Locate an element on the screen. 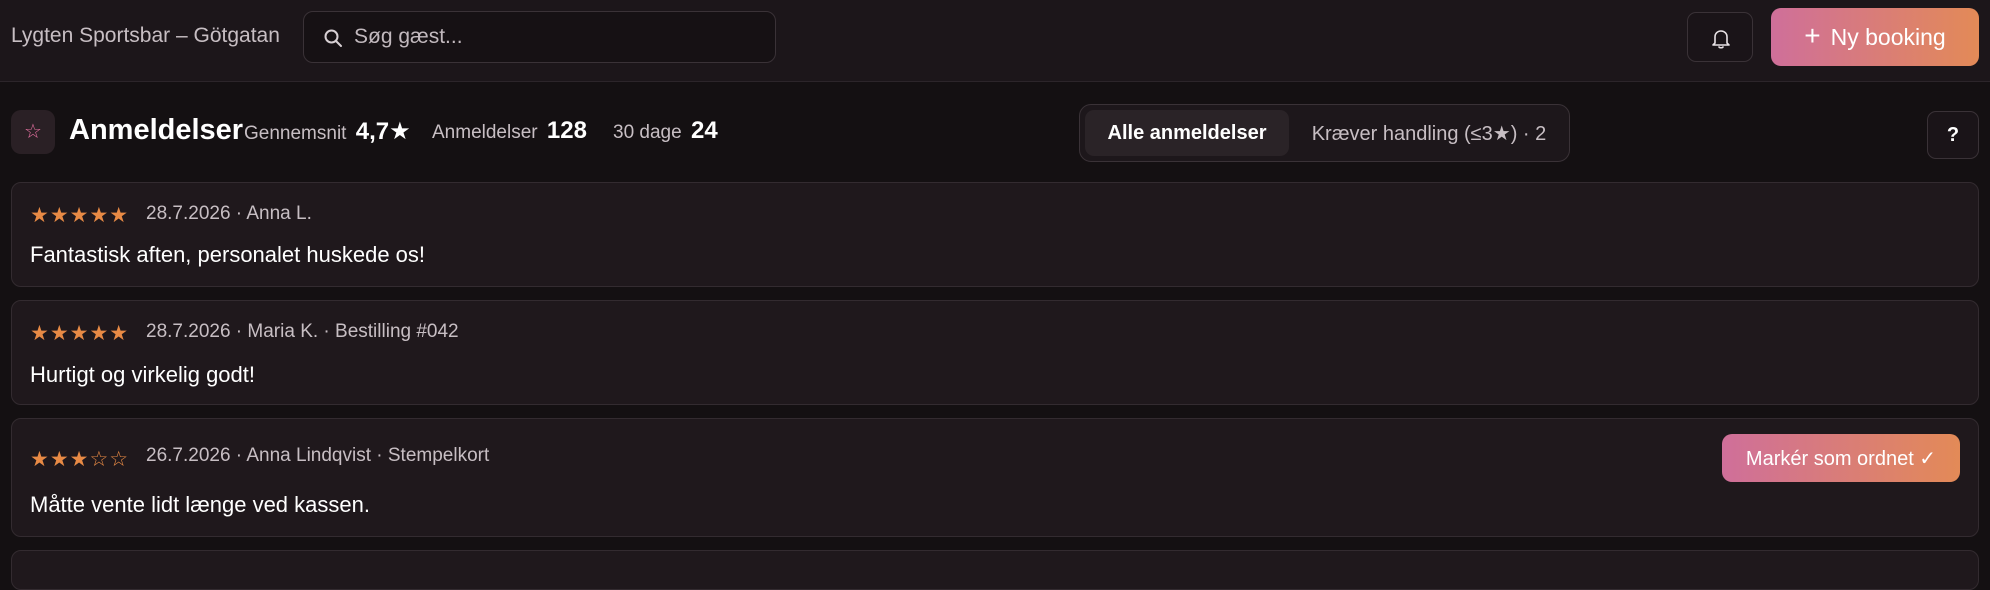 This screenshot has height=590, width=1990. review-text: Fantastisk aften, personalet huskede os! is located at coordinates (228, 254).